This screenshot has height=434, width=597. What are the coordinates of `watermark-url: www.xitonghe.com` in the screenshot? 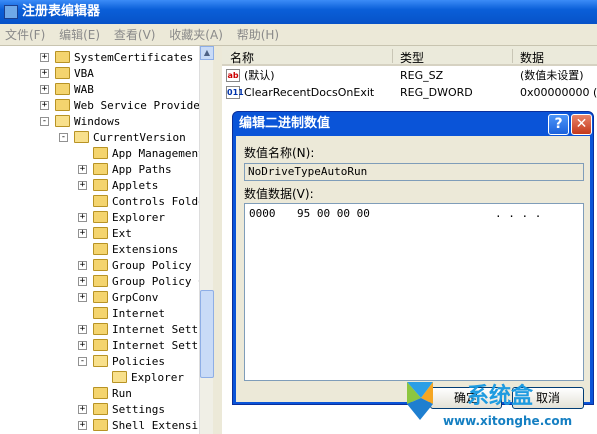 It's located at (508, 421).